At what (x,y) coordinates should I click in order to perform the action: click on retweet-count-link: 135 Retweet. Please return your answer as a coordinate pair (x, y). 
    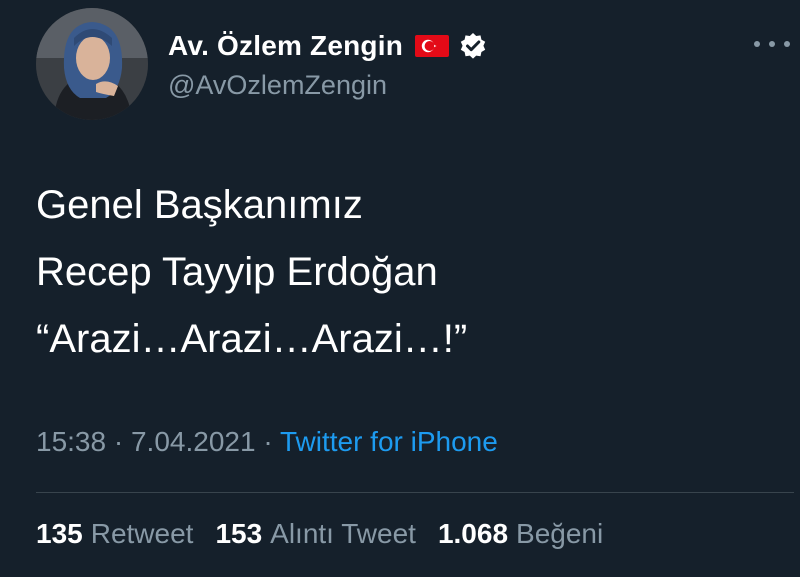
    Looking at the image, I should click on (114, 534).